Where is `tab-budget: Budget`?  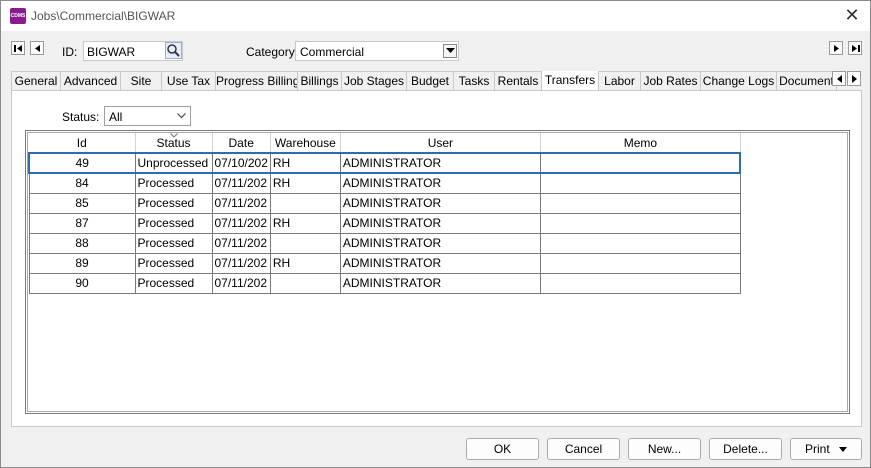 tab-budget: Budget is located at coordinates (430, 80).